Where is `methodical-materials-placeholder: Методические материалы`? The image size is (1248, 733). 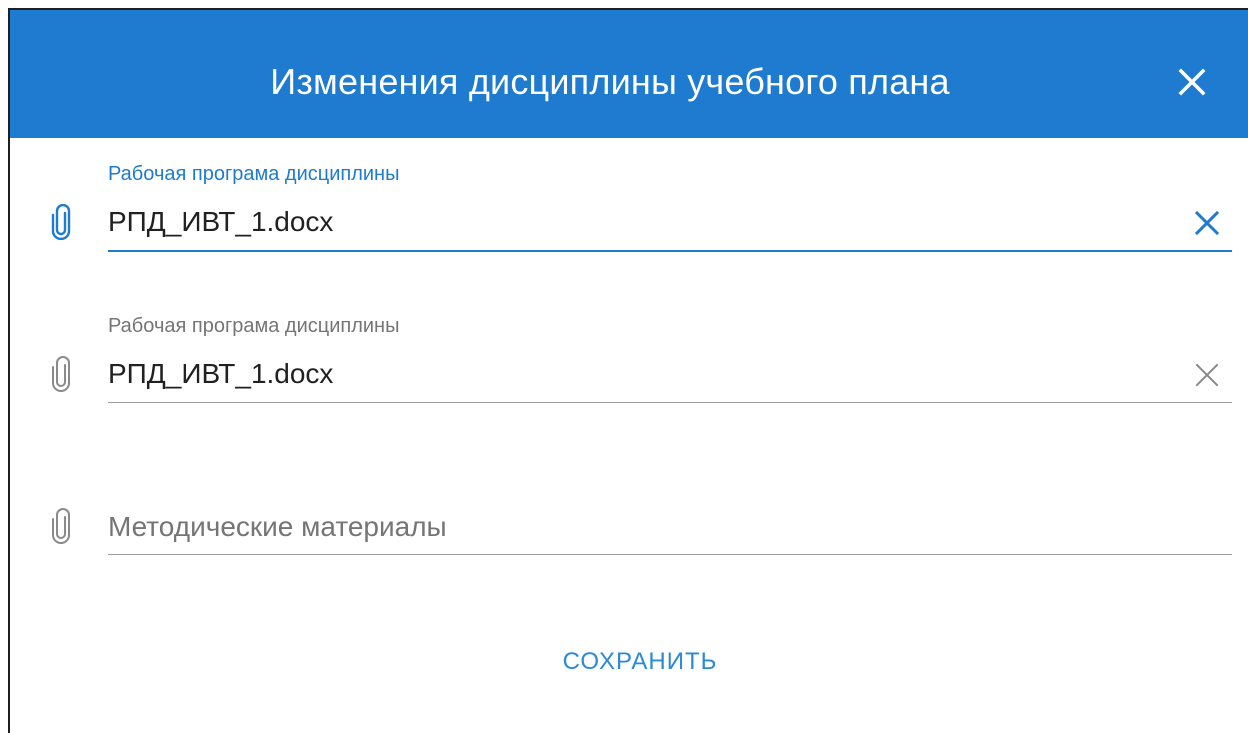
methodical-materials-placeholder: Методические материалы is located at coordinates (277, 527).